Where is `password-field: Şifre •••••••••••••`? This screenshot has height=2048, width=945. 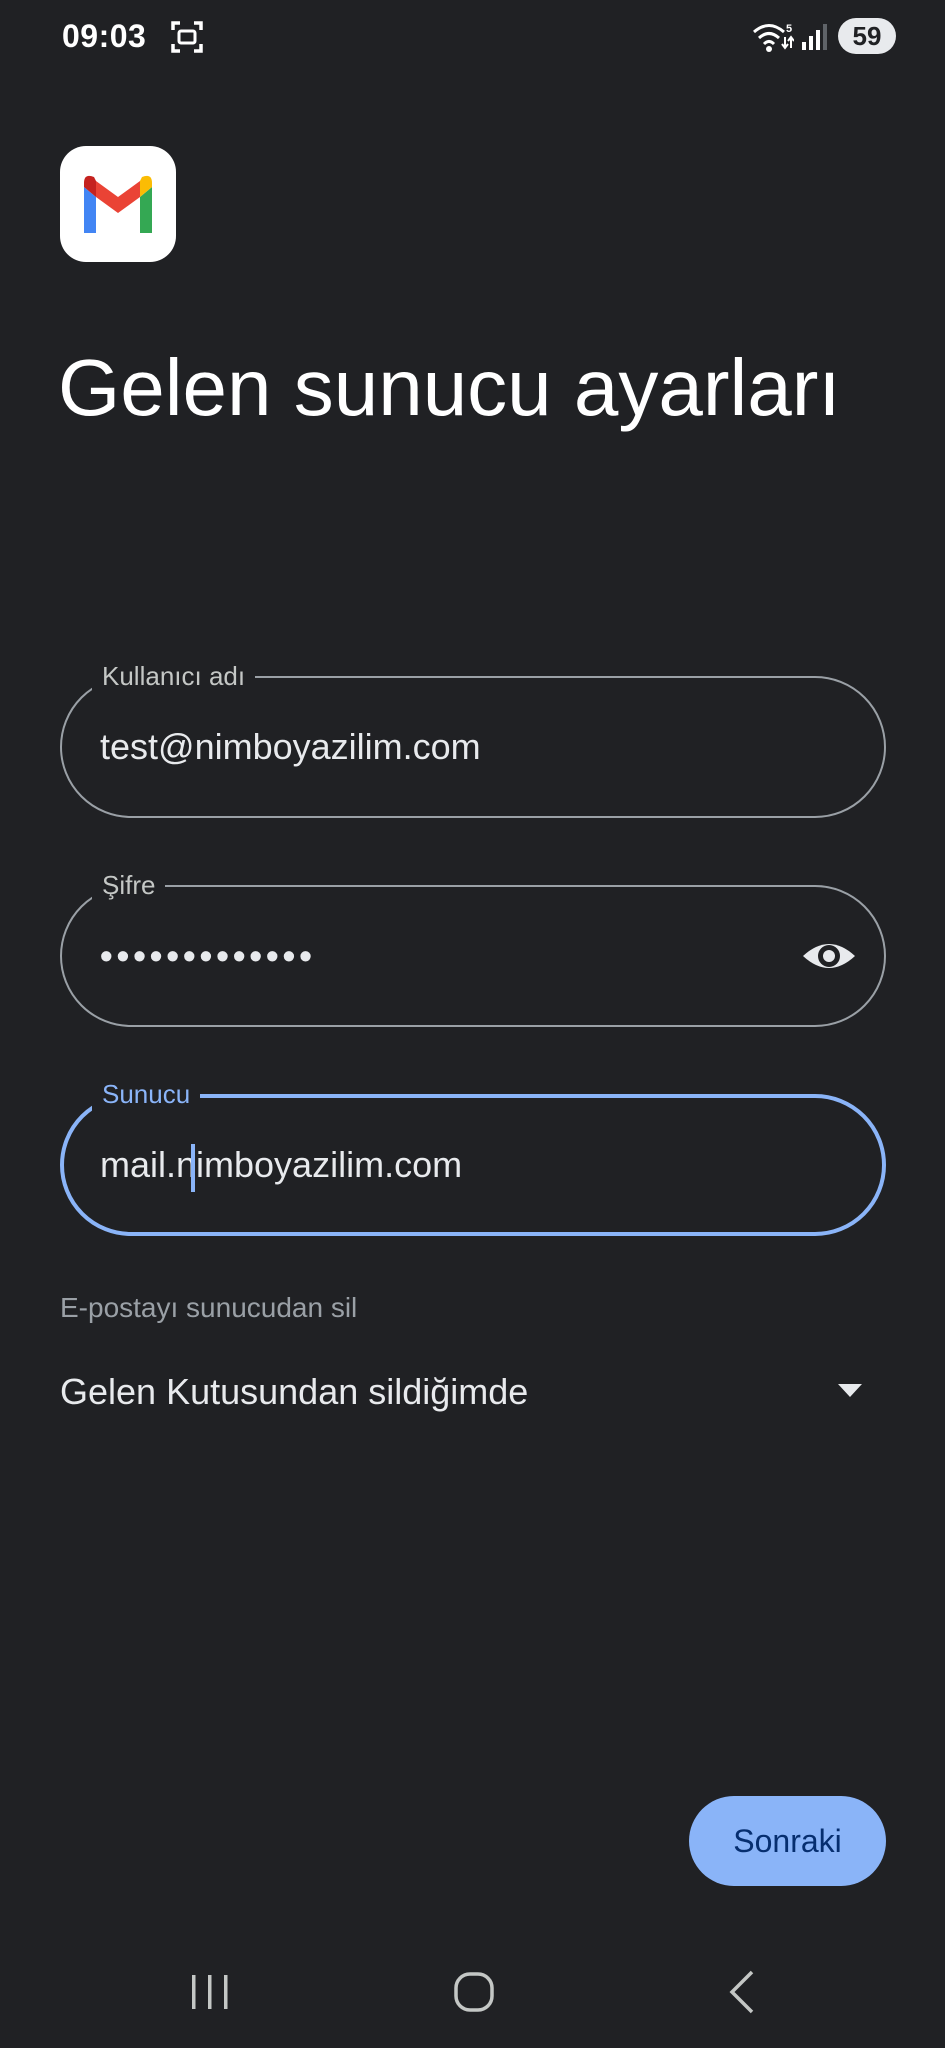 password-field: Şifre ••••••••••••• is located at coordinates (473, 947).